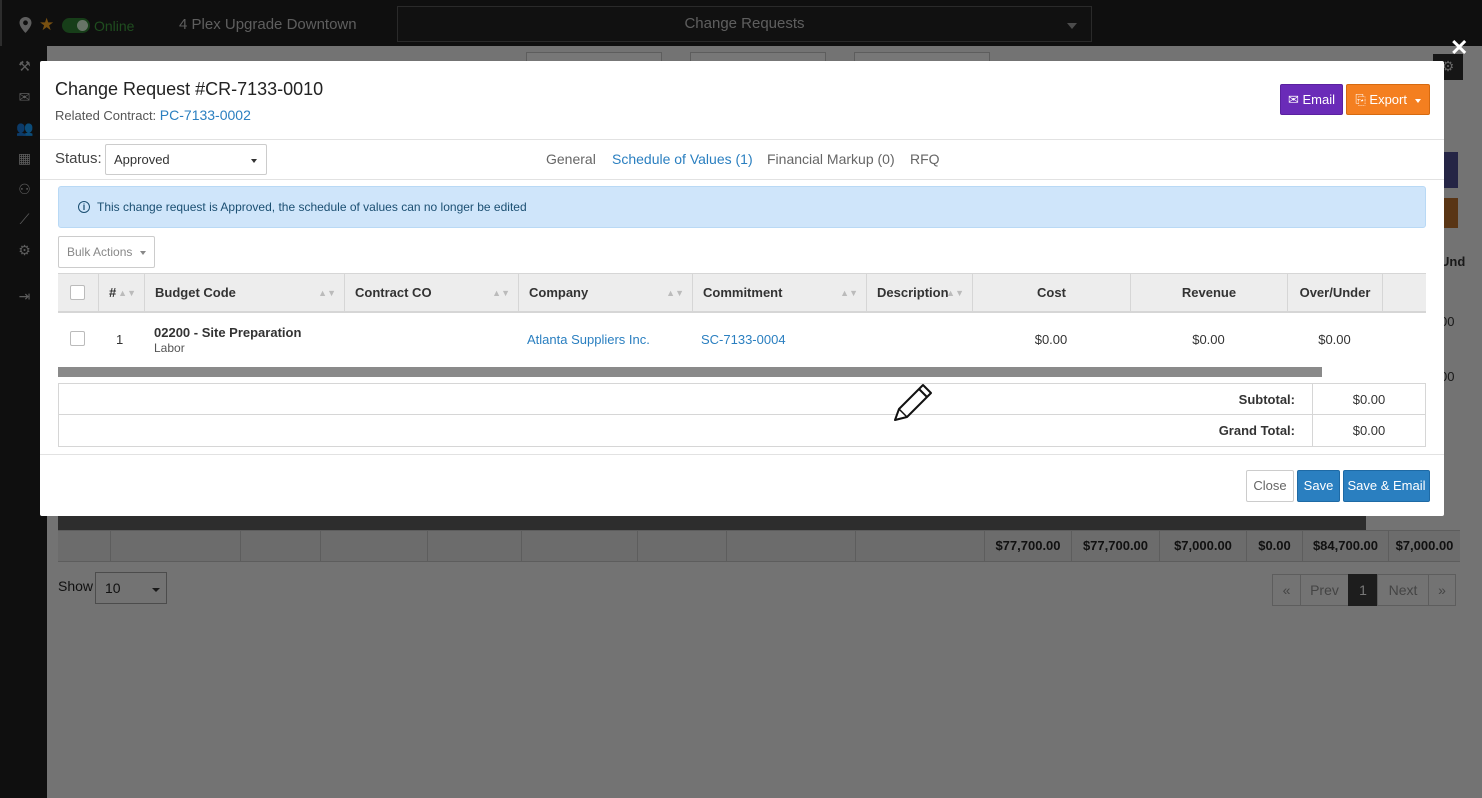 The height and width of the screenshot is (798, 1482). What do you see at coordinates (742, 399) in the screenshot?
I see `subtotal-row: Subtotal: $0.00` at bounding box center [742, 399].